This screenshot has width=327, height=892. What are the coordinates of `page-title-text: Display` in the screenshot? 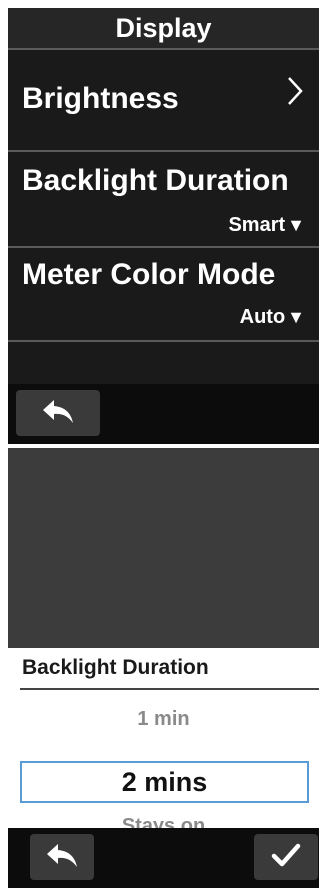 It's located at (163, 27).